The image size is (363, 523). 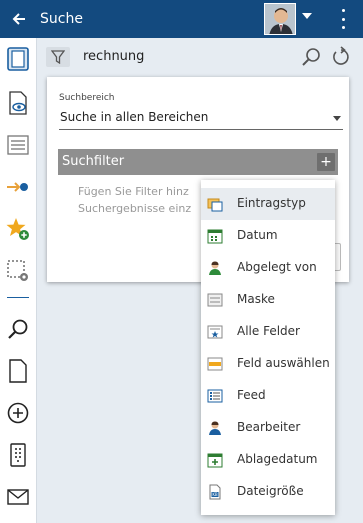 I want to click on document-eye-icon, so click(x=18, y=103).